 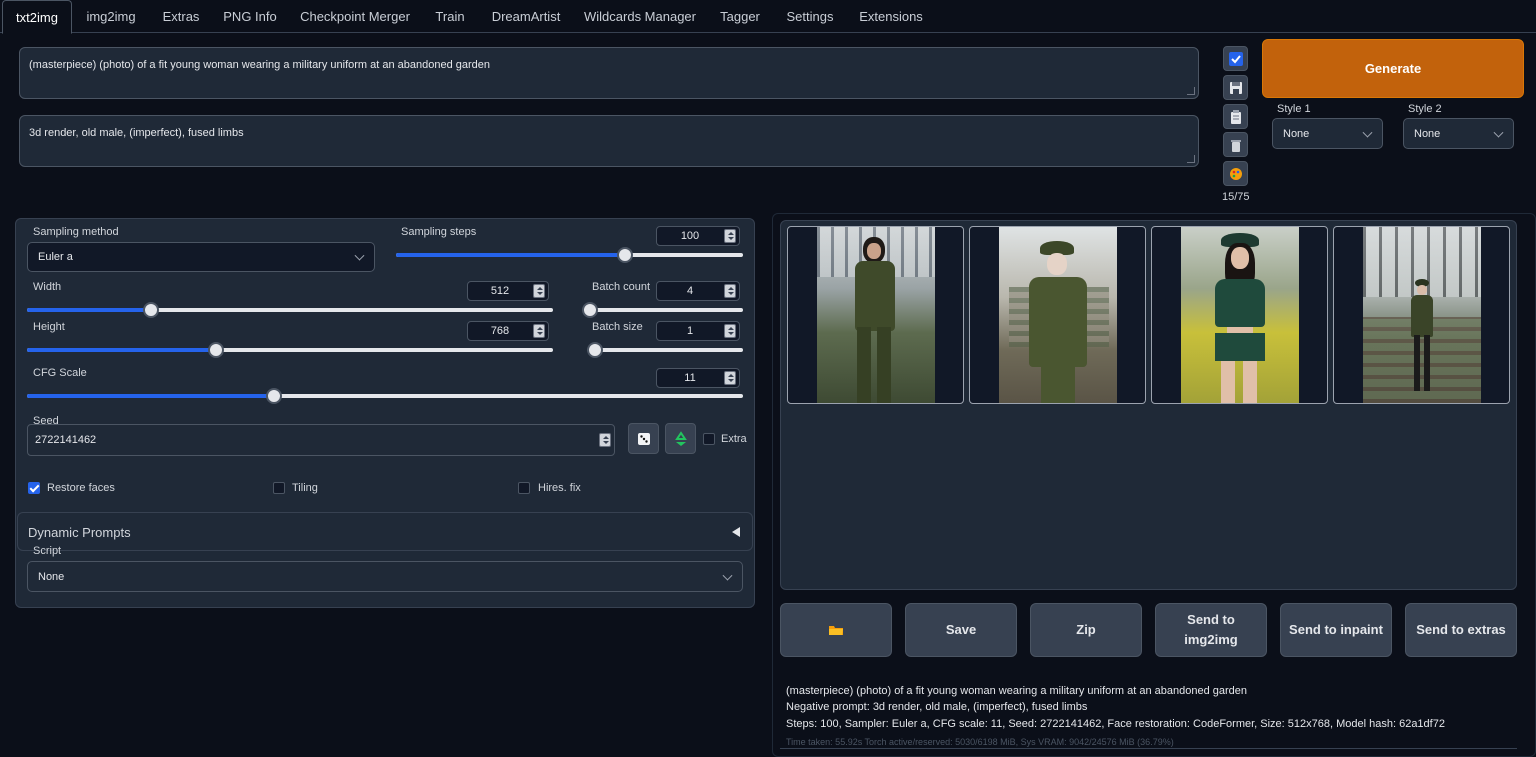 What do you see at coordinates (559, 488) in the screenshot?
I see `hires-fix-label: Hires. fix` at bounding box center [559, 488].